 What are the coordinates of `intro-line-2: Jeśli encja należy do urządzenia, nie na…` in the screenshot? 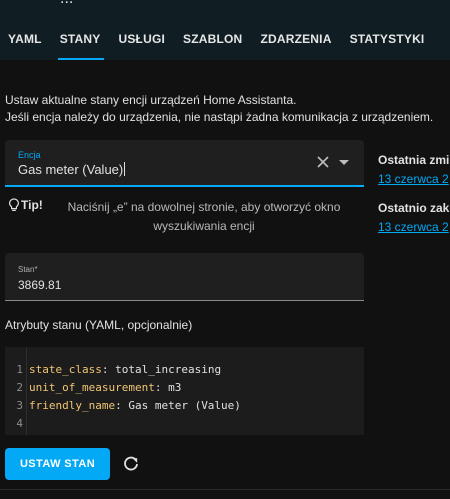 It's located at (219, 117).